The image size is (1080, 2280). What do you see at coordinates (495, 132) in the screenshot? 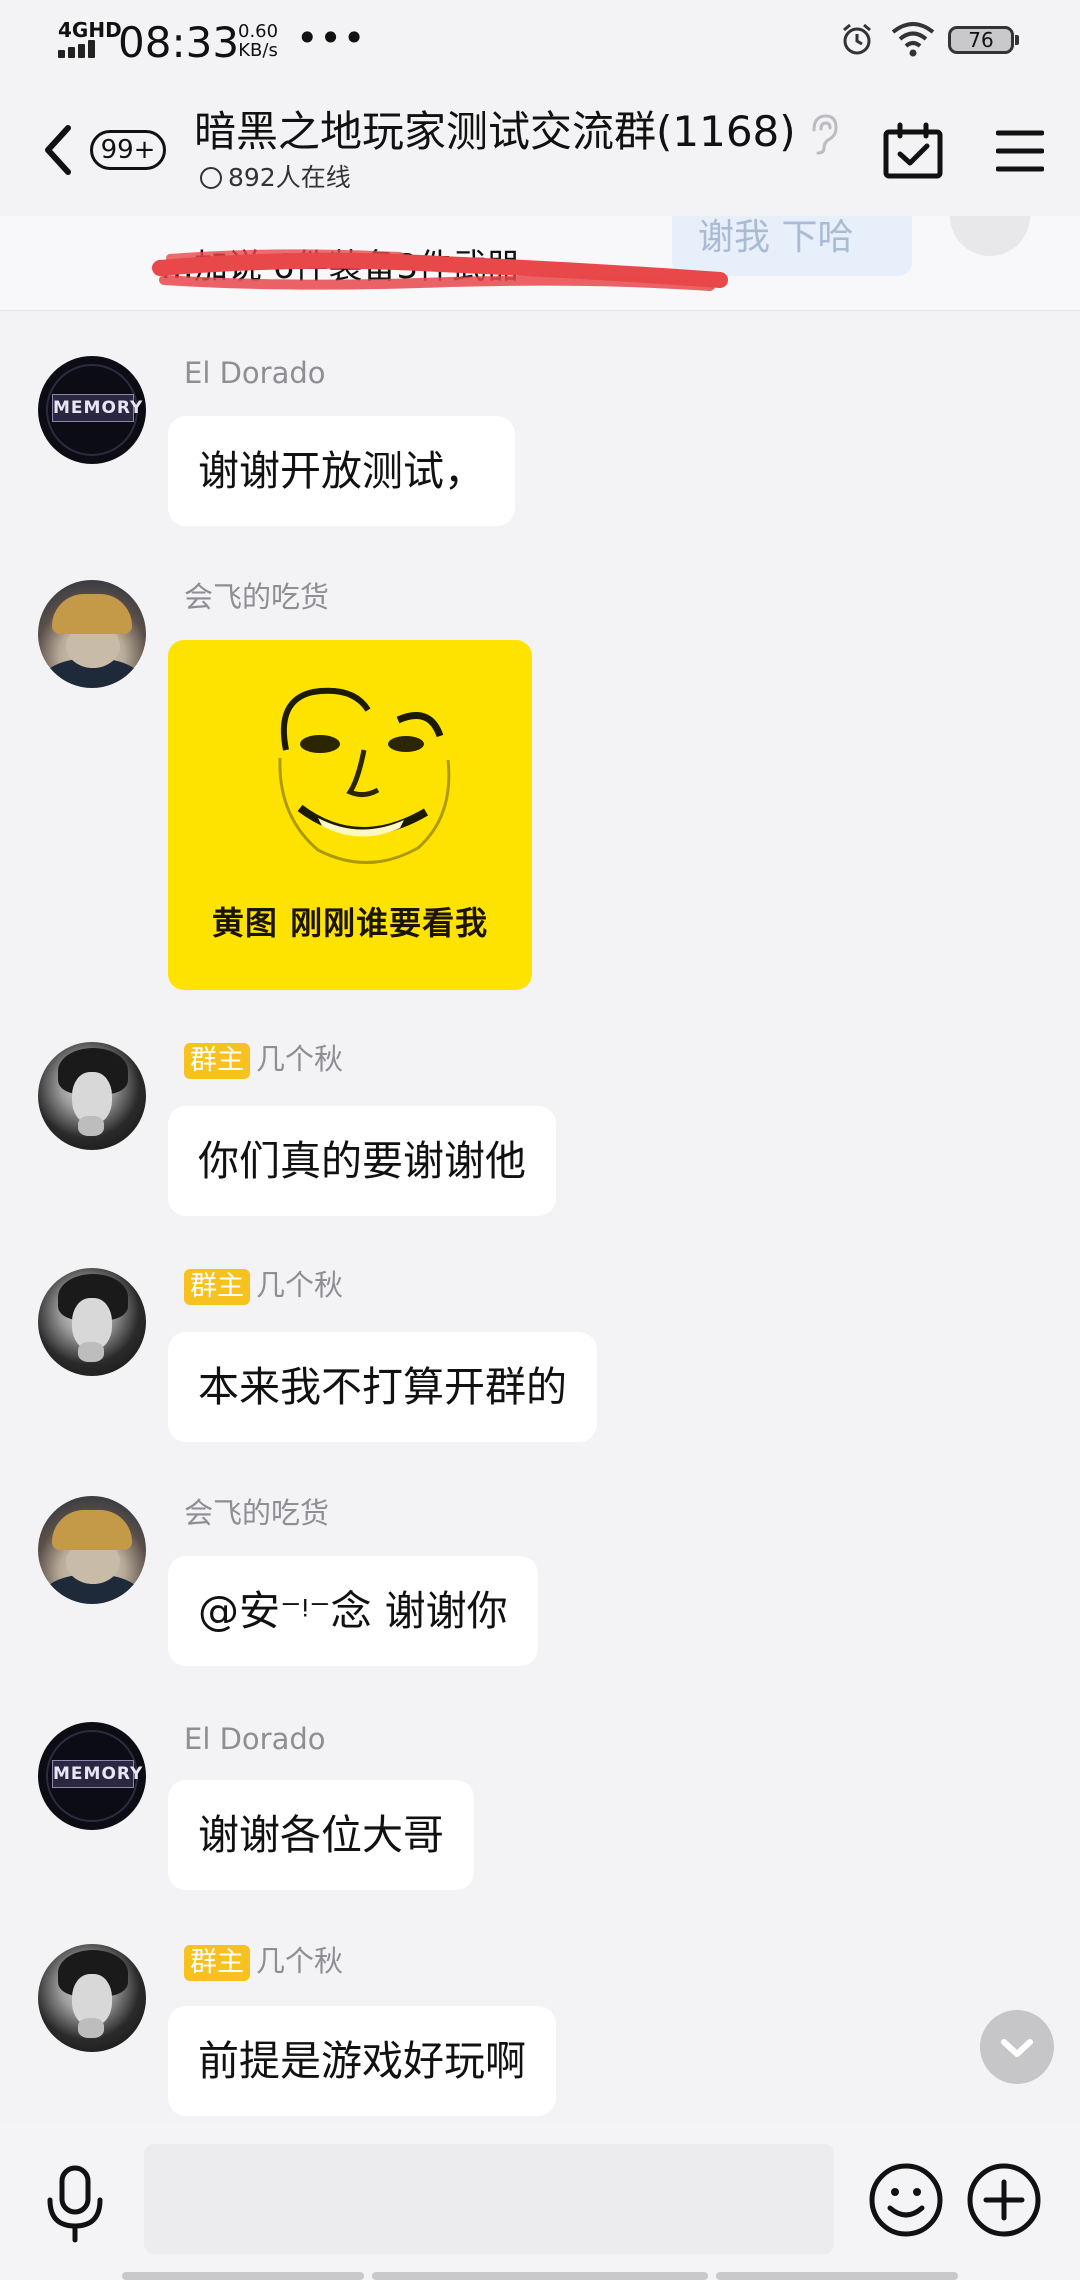
I see `group-title: 暗黑之地玩家测试交流群(1168)` at bounding box center [495, 132].